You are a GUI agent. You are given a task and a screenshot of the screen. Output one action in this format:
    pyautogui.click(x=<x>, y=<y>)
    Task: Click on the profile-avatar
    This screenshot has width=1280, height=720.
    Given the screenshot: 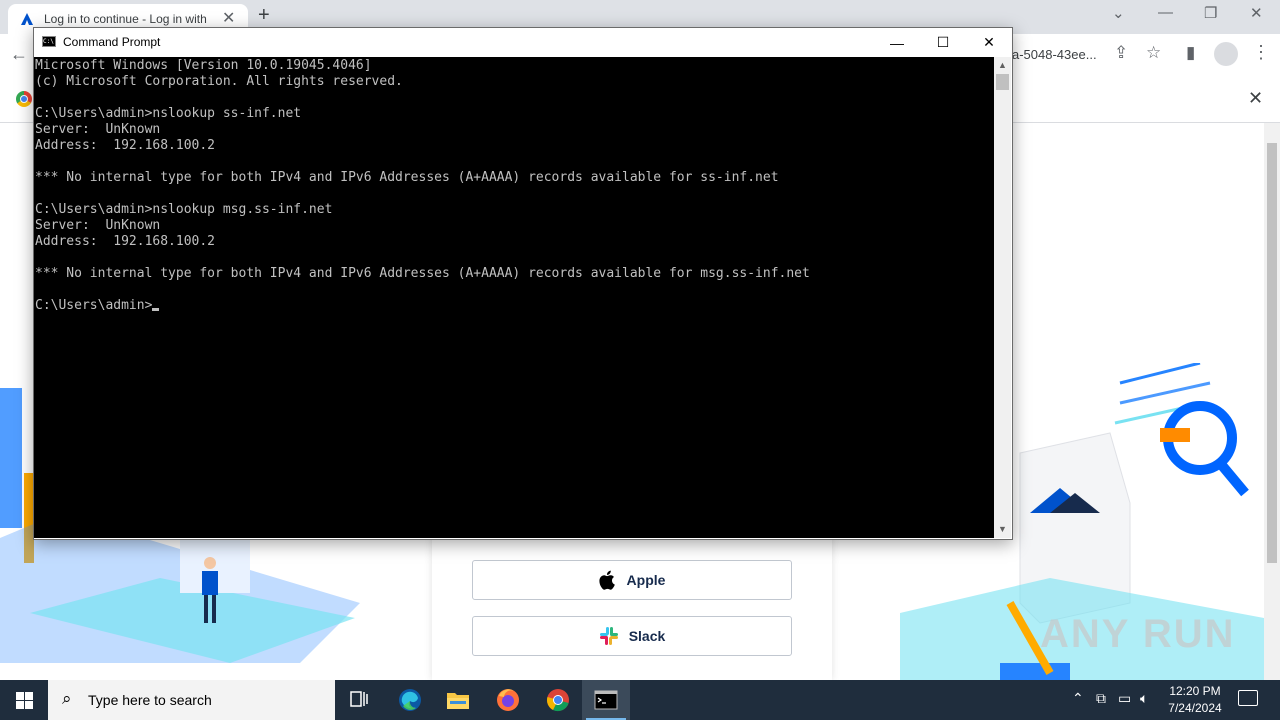 What is the action you would take?
    pyautogui.click(x=1226, y=54)
    